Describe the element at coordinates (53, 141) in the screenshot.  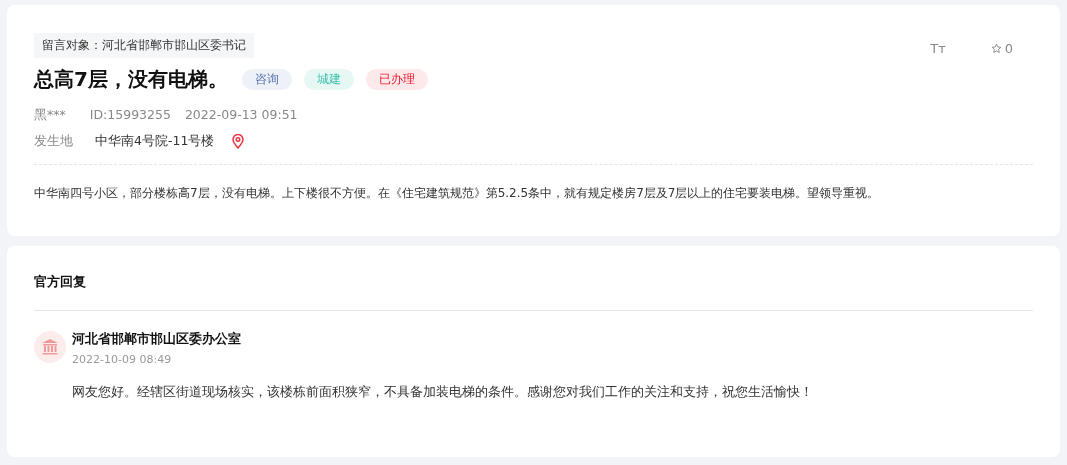
I see `location-label: 发生地` at that location.